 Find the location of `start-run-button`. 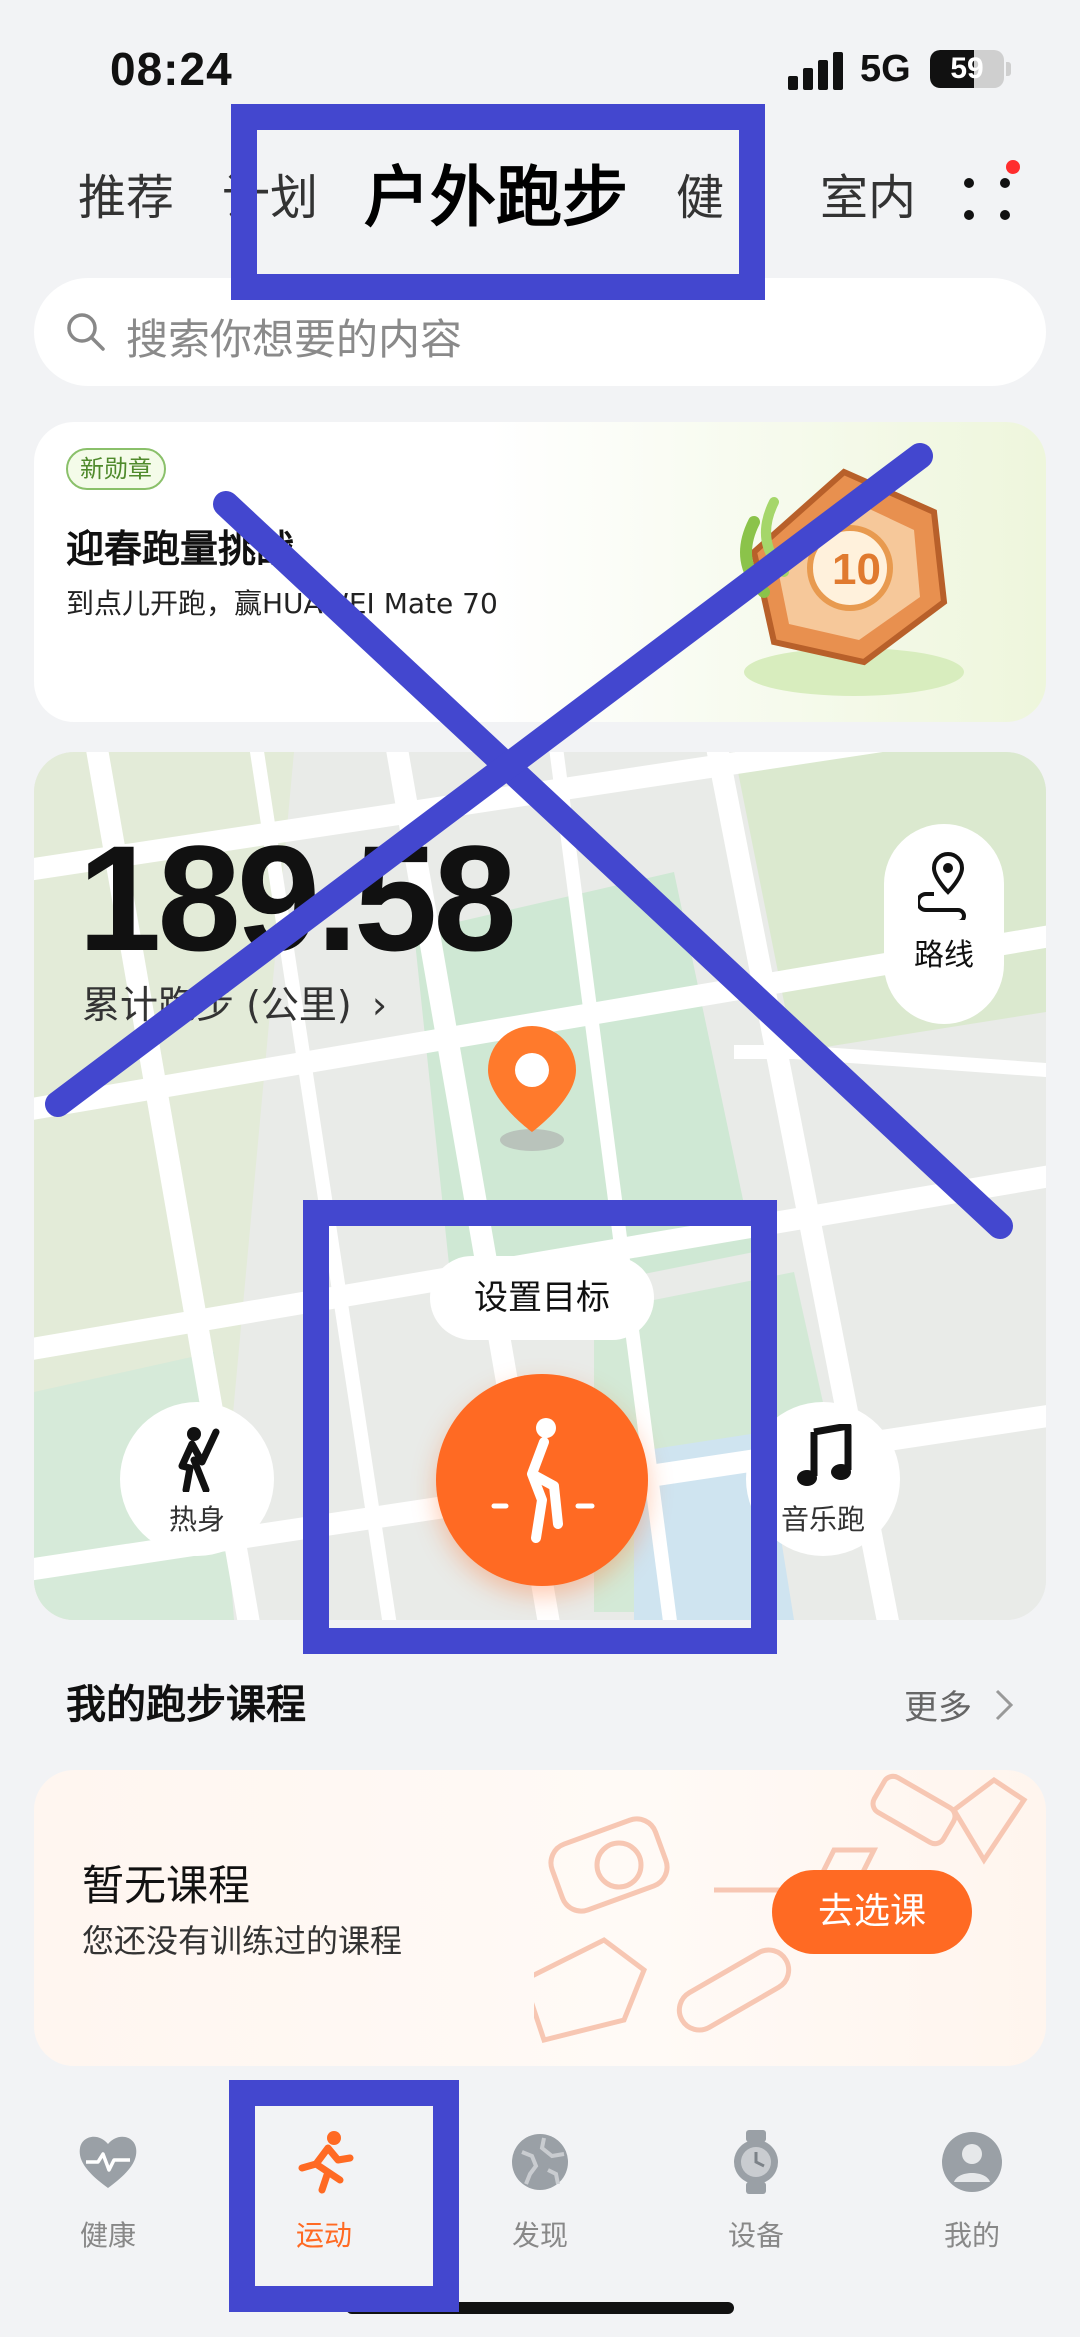

start-run-button is located at coordinates (542, 1480).